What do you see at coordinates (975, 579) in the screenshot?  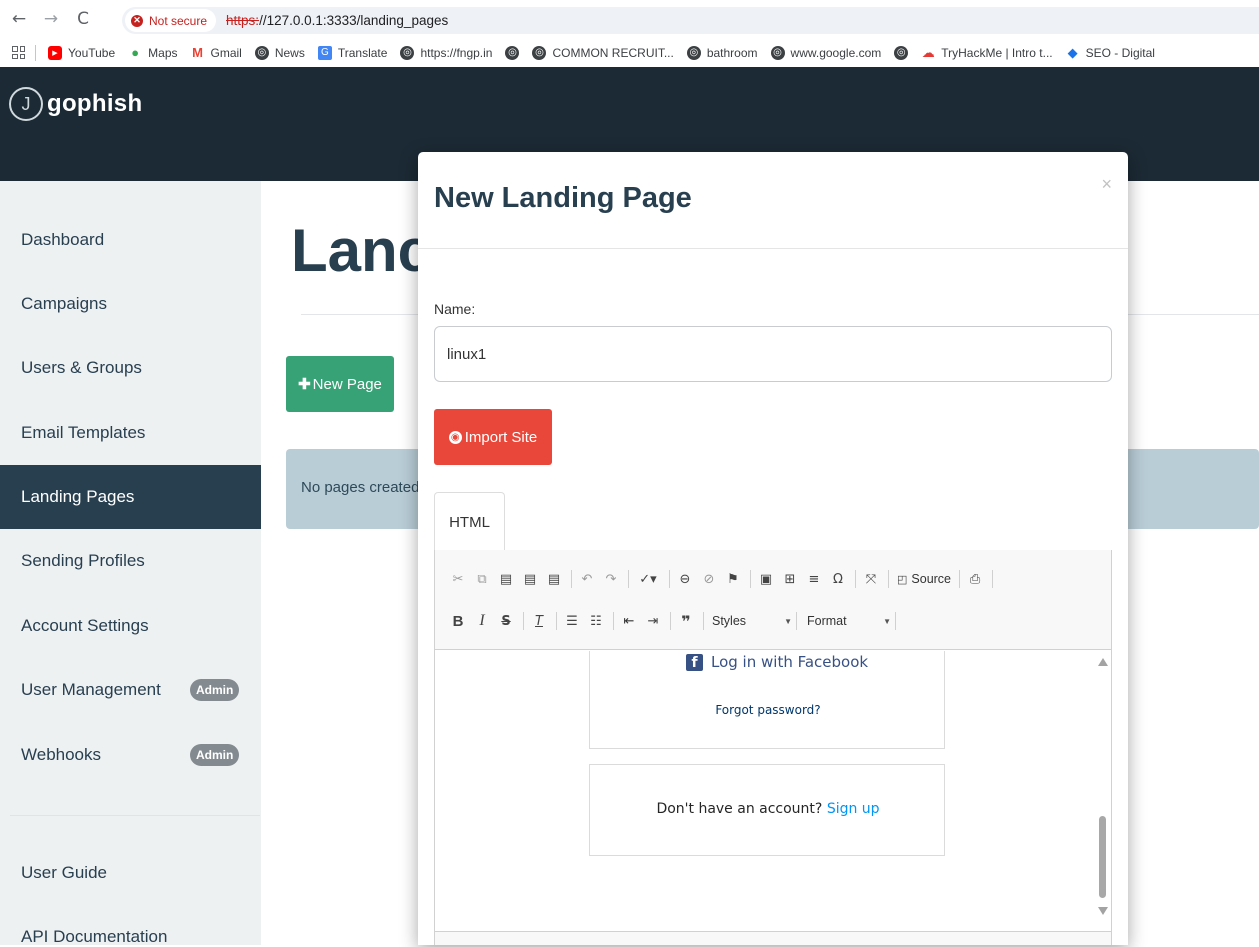 I see `preview-icon: ⎙` at bounding box center [975, 579].